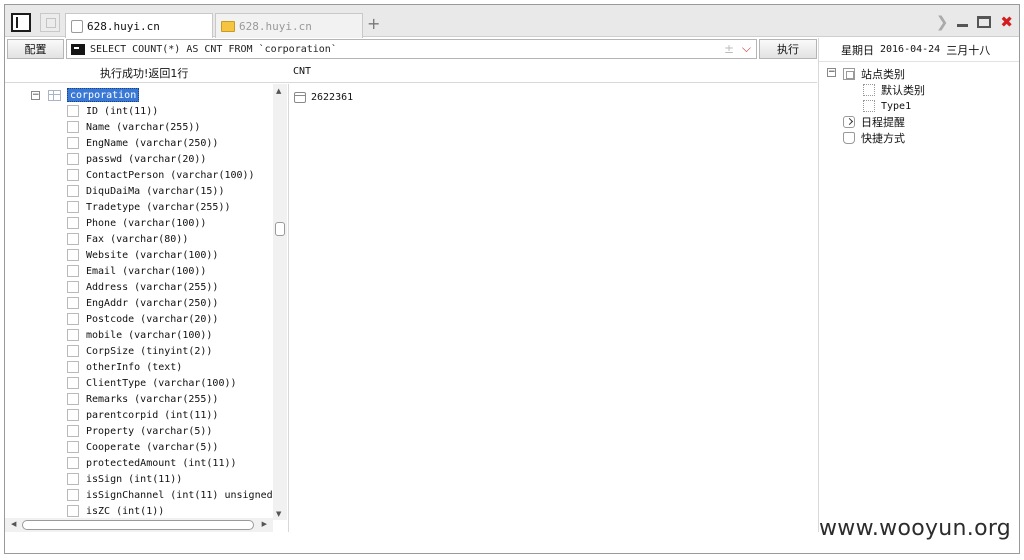 Image resolution: width=1024 pixels, height=560 pixels. Describe the element at coordinates (146, 271) in the screenshot. I see `field-label: Email (varchar(100))` at that location.